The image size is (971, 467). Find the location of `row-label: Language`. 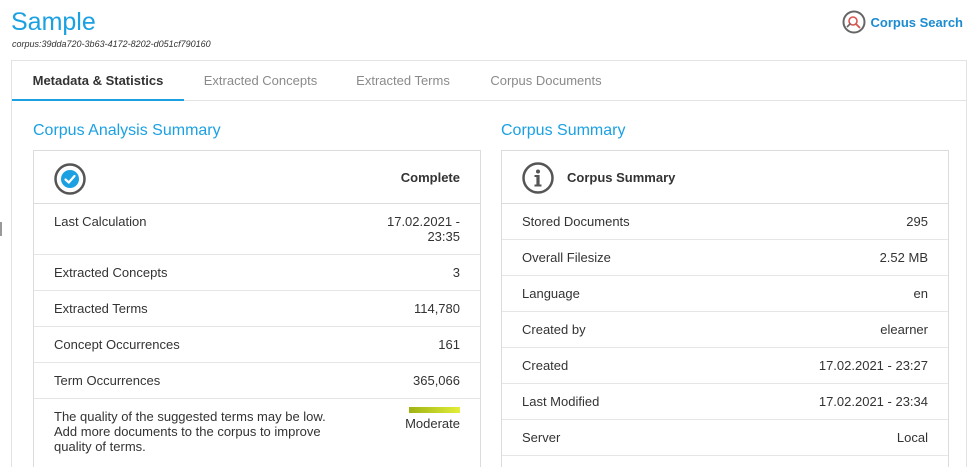

row-label: Language is located at coordinates (551, 293).